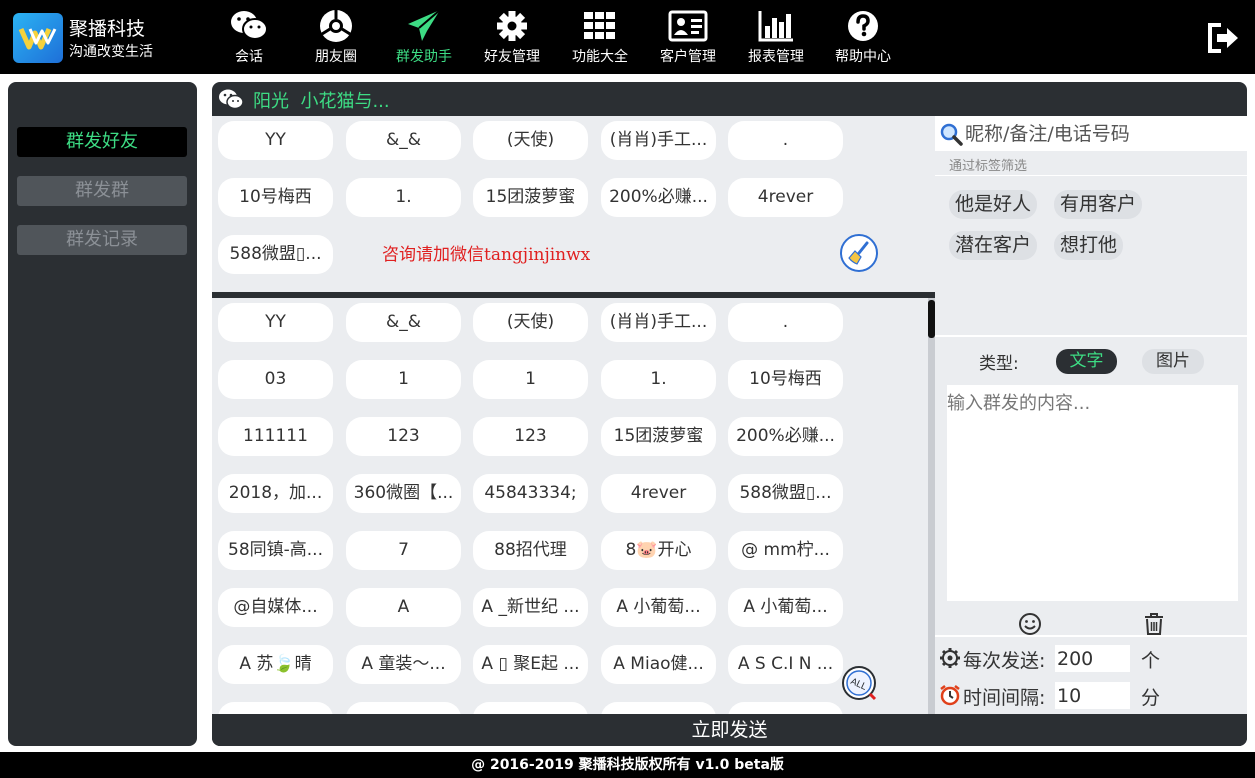  I want to click on nav-chat: 会话, so click(249, 38).